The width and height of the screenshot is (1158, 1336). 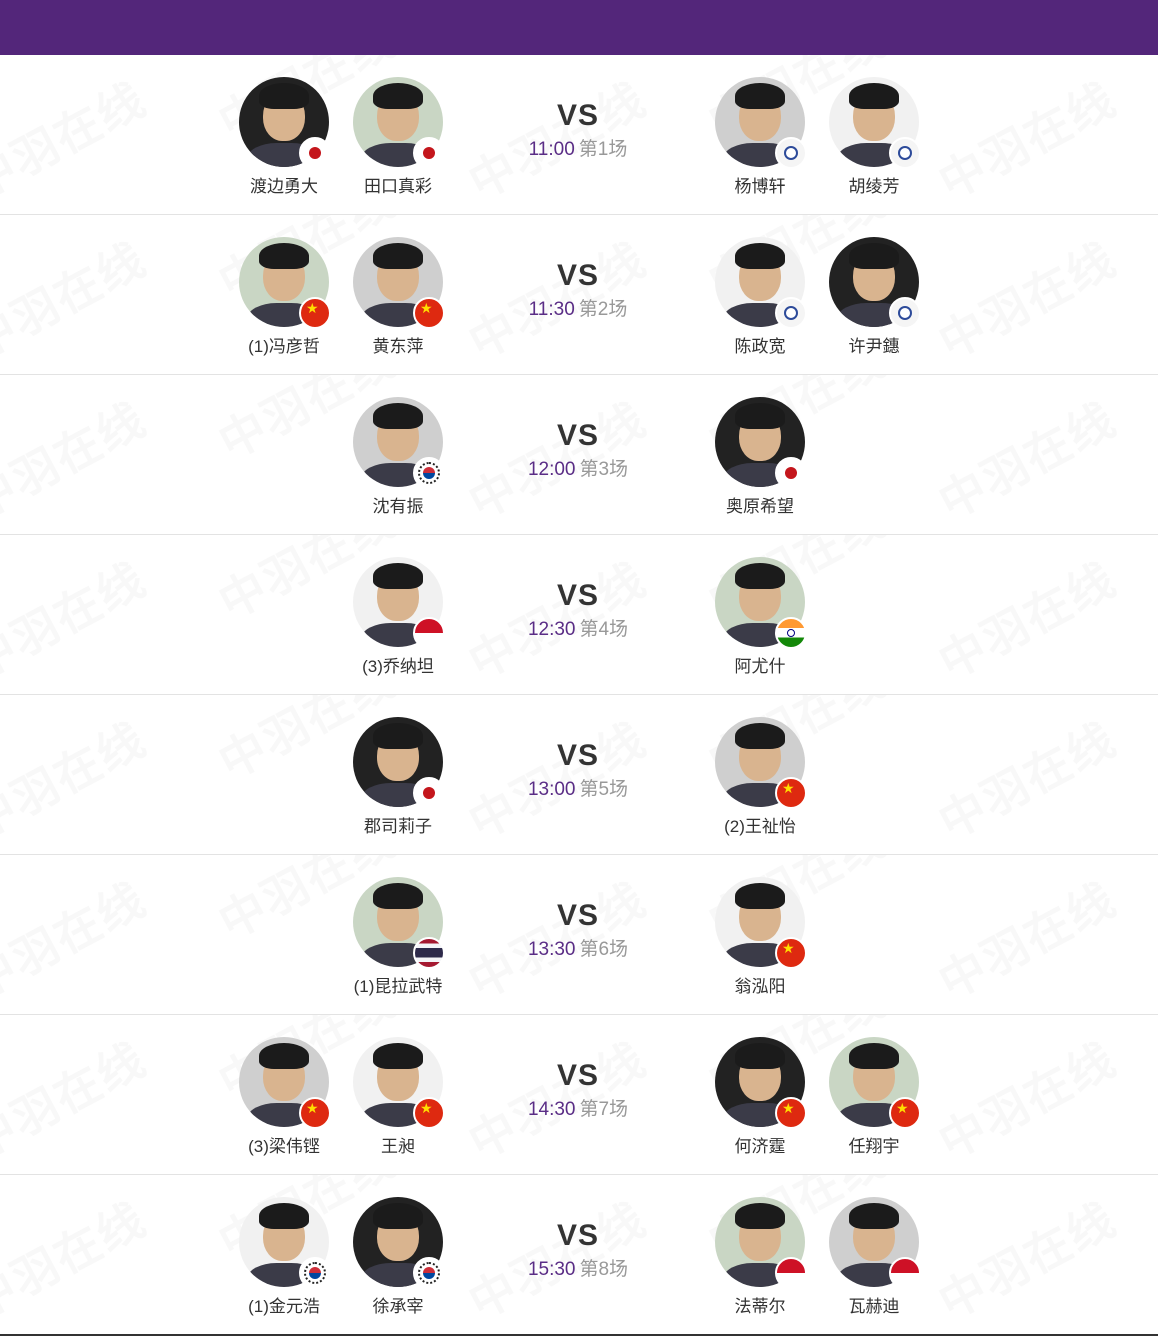 What do you see at coordinates (284, 137) in the screenshot?
I see `player-card: 渡边勇大` at bounding box center [284, 137].